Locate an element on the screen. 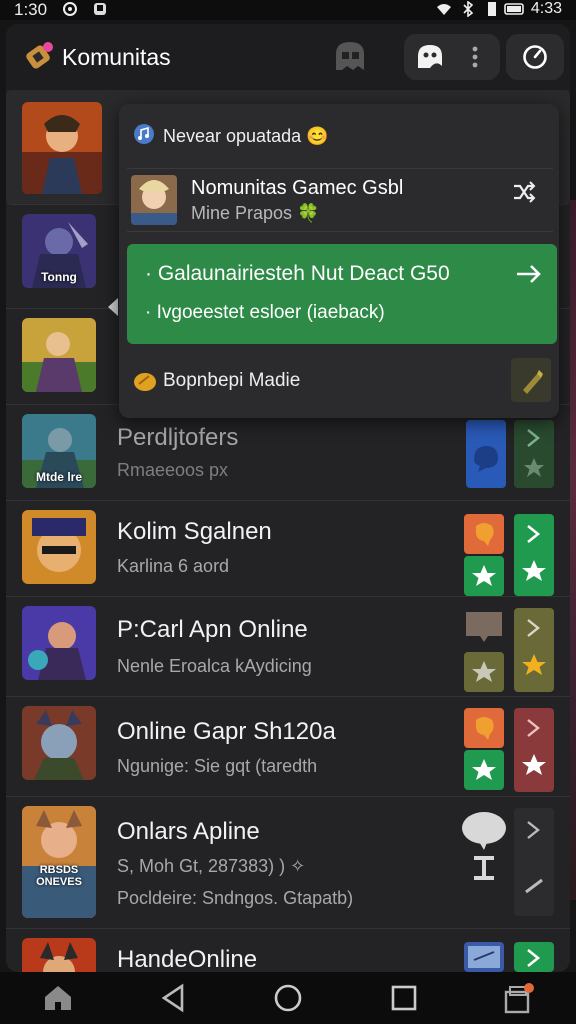 The width and height of the screenshot is (576, 1024). banner-line-1: · Galaunairiesteh Nut Deact G50 is located at coordinates (297, 273).